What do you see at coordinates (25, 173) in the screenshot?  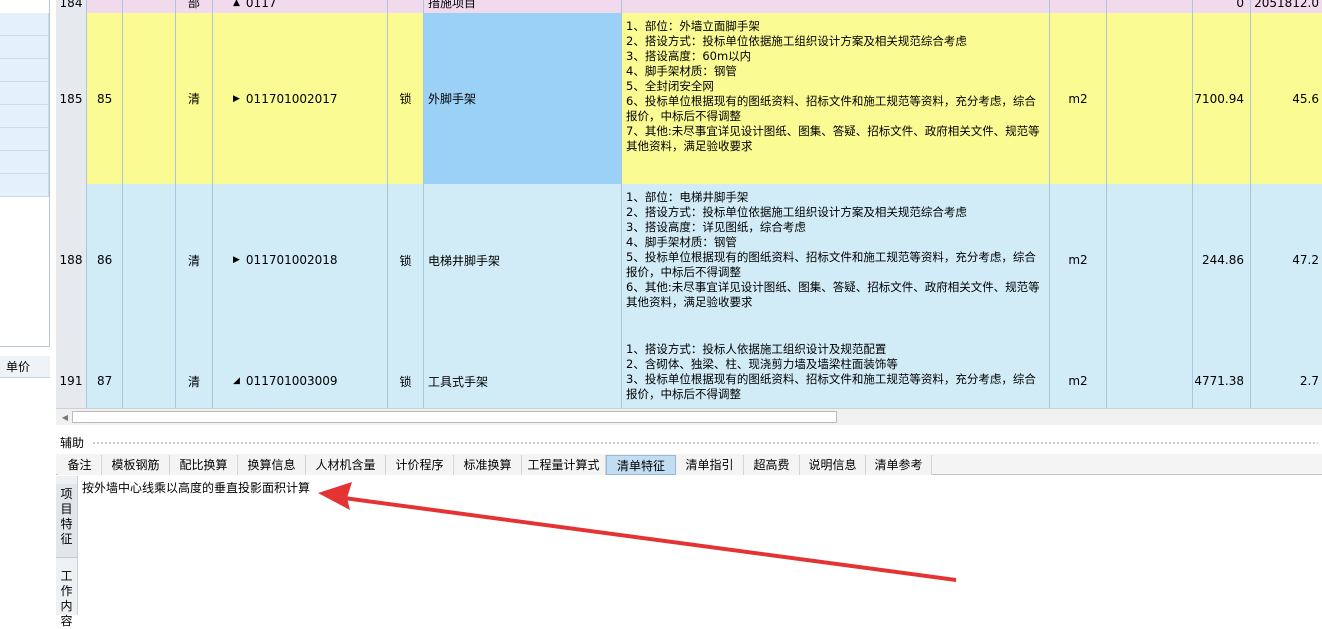 I see `left-panel-frame` at bounding box center [25, 173].